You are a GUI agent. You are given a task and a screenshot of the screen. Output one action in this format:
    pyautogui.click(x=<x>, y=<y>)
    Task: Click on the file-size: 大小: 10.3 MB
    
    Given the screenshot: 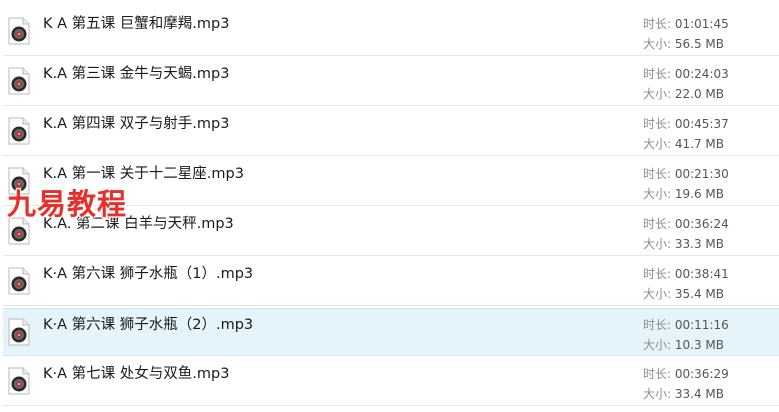 What is the action you would take?
    pyautogui.click(x=683, y=344)
    